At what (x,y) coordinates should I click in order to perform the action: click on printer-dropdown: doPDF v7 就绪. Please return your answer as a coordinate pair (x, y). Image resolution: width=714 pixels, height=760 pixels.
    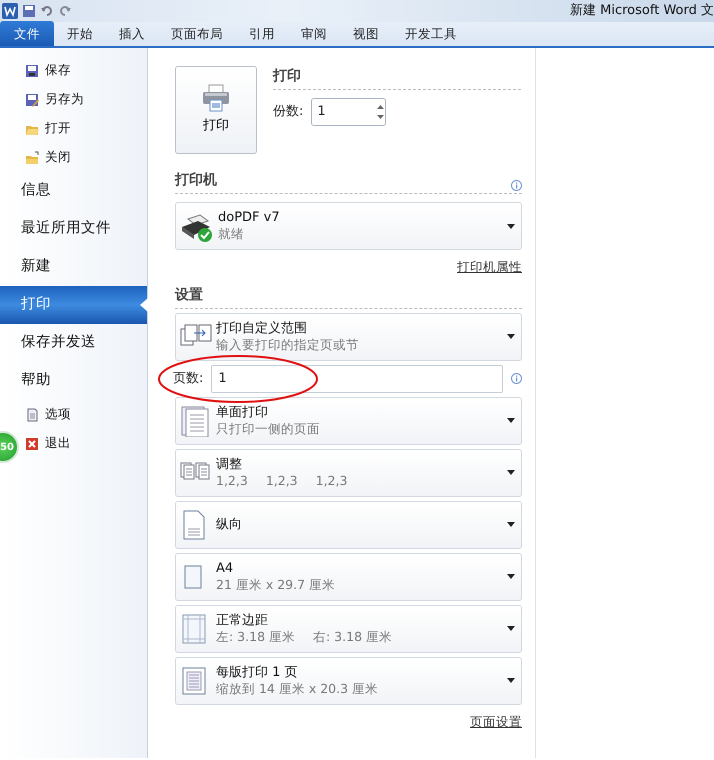
    Looking at the image, I should click on (348, 226).